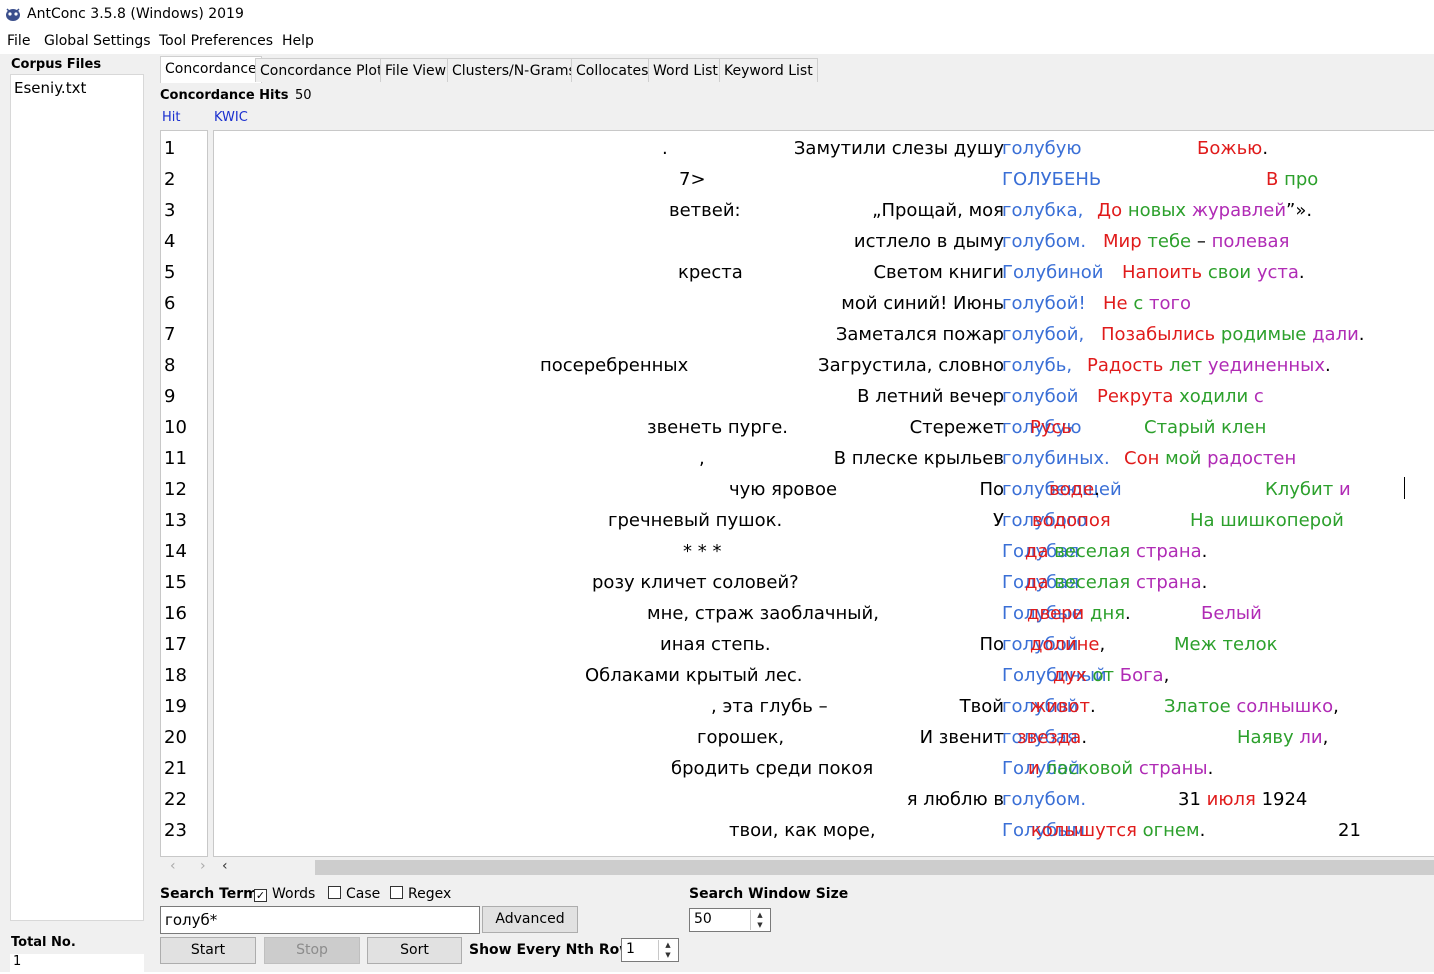 The image size is (1434, 974). Describe the element at coordinates (77, 497) in the screenshot. I see `corpus-file-list: Eseniy.txt` at that location.